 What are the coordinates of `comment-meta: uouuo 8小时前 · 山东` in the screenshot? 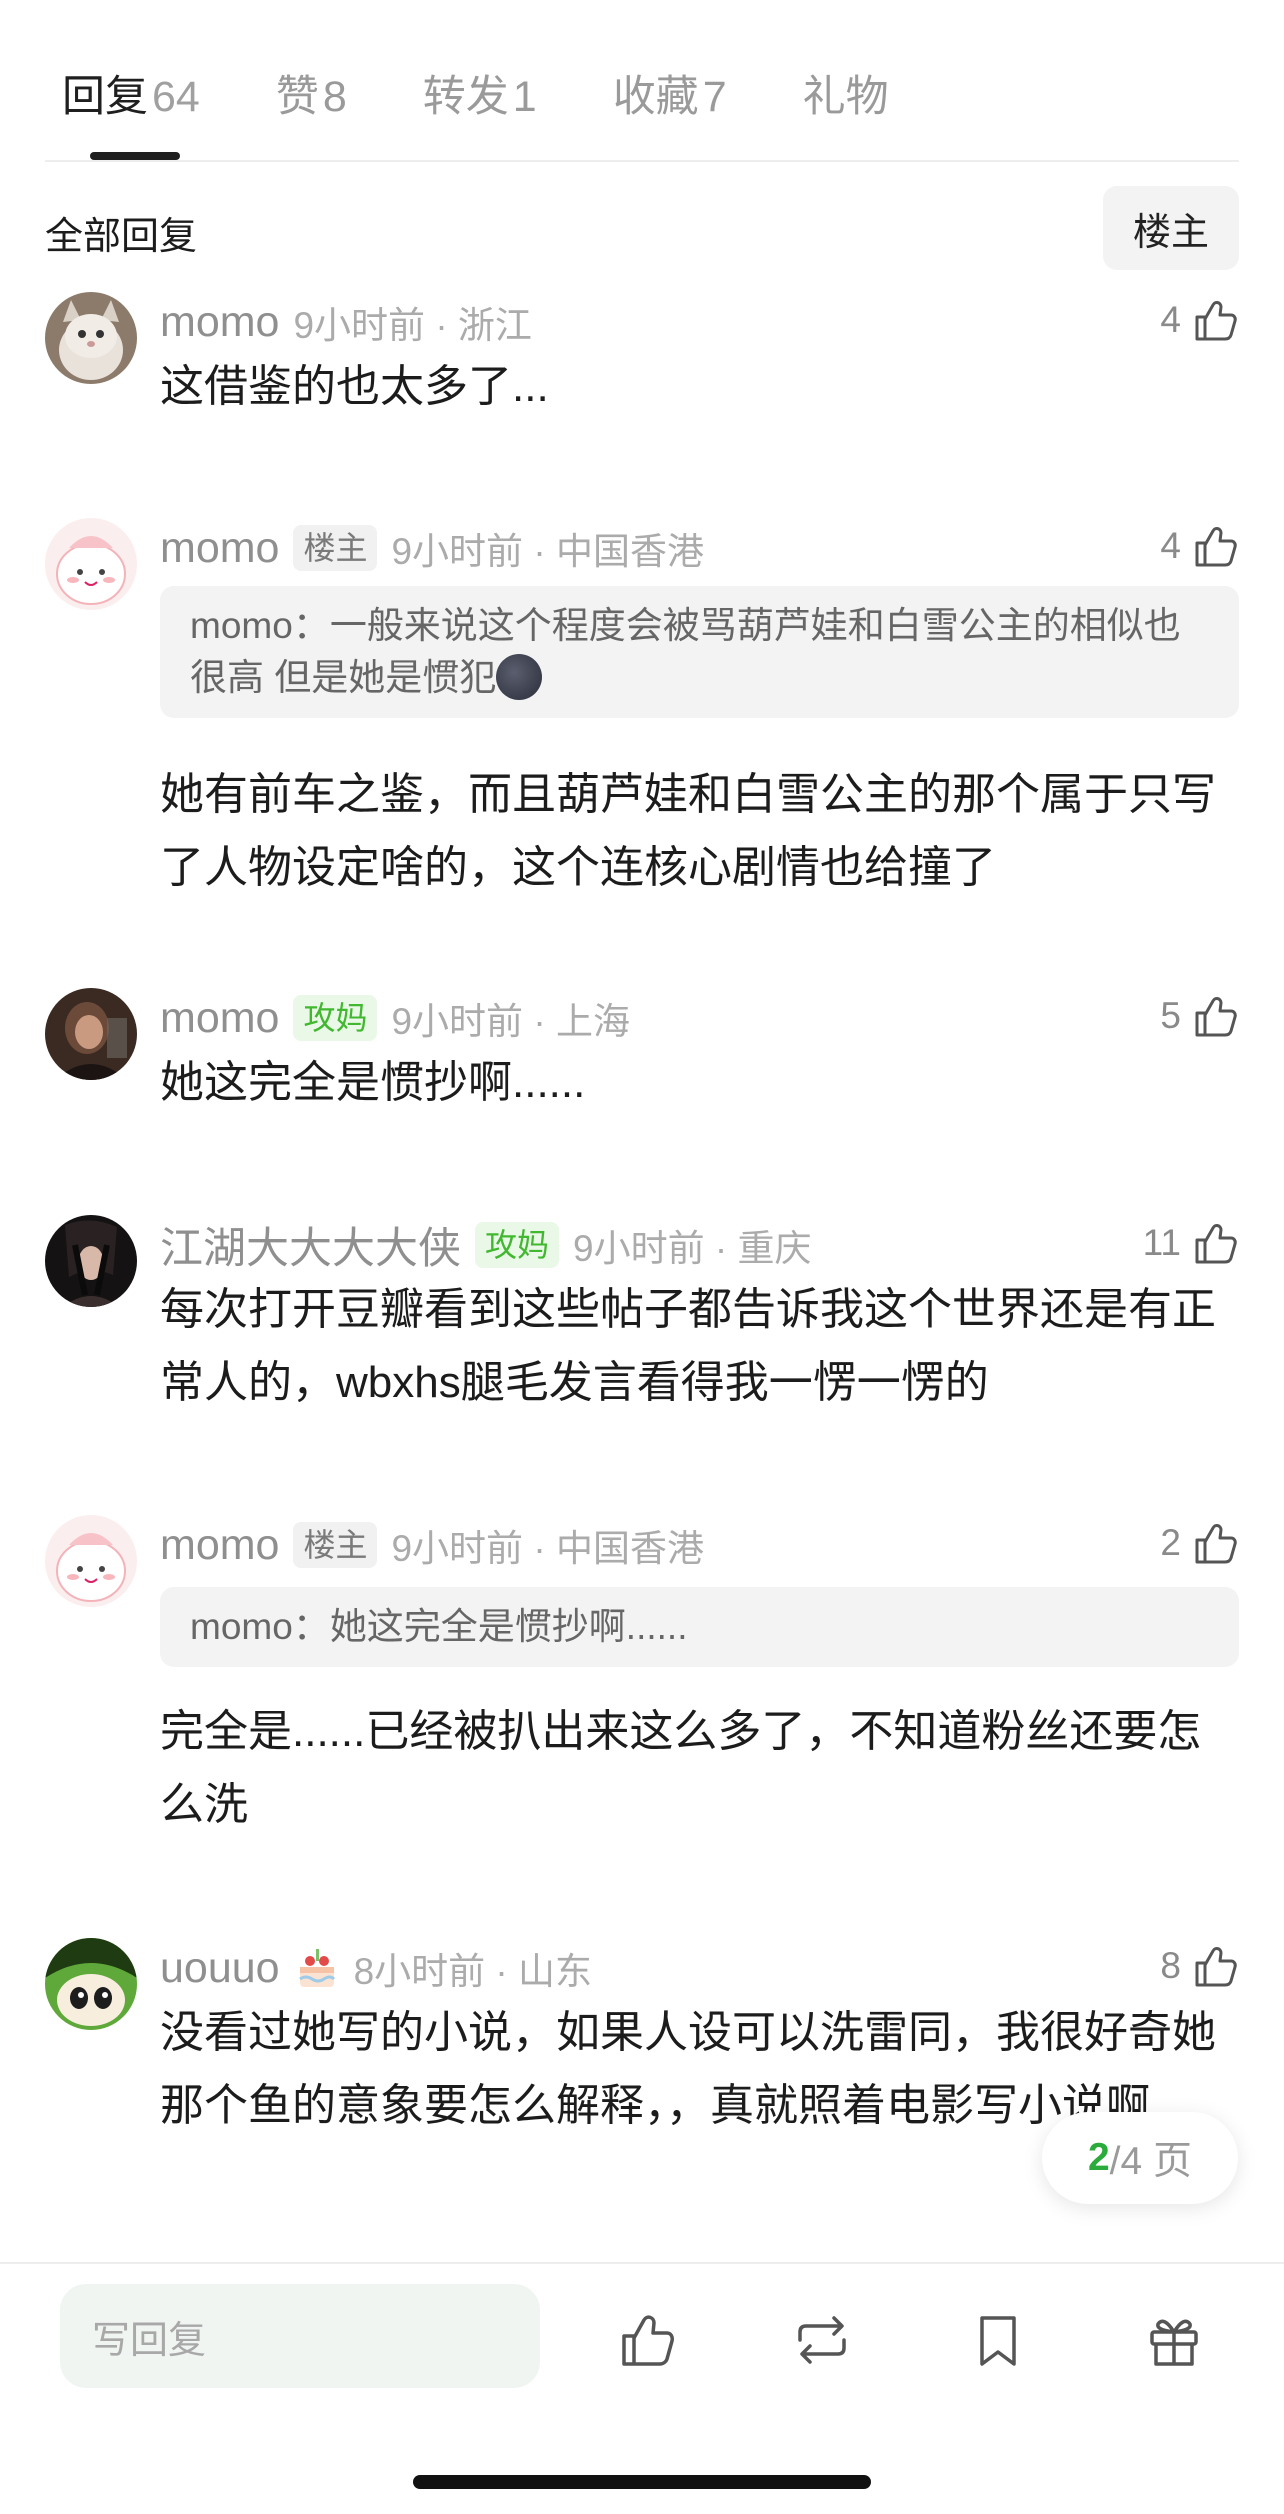 It's located at (376, 1968).